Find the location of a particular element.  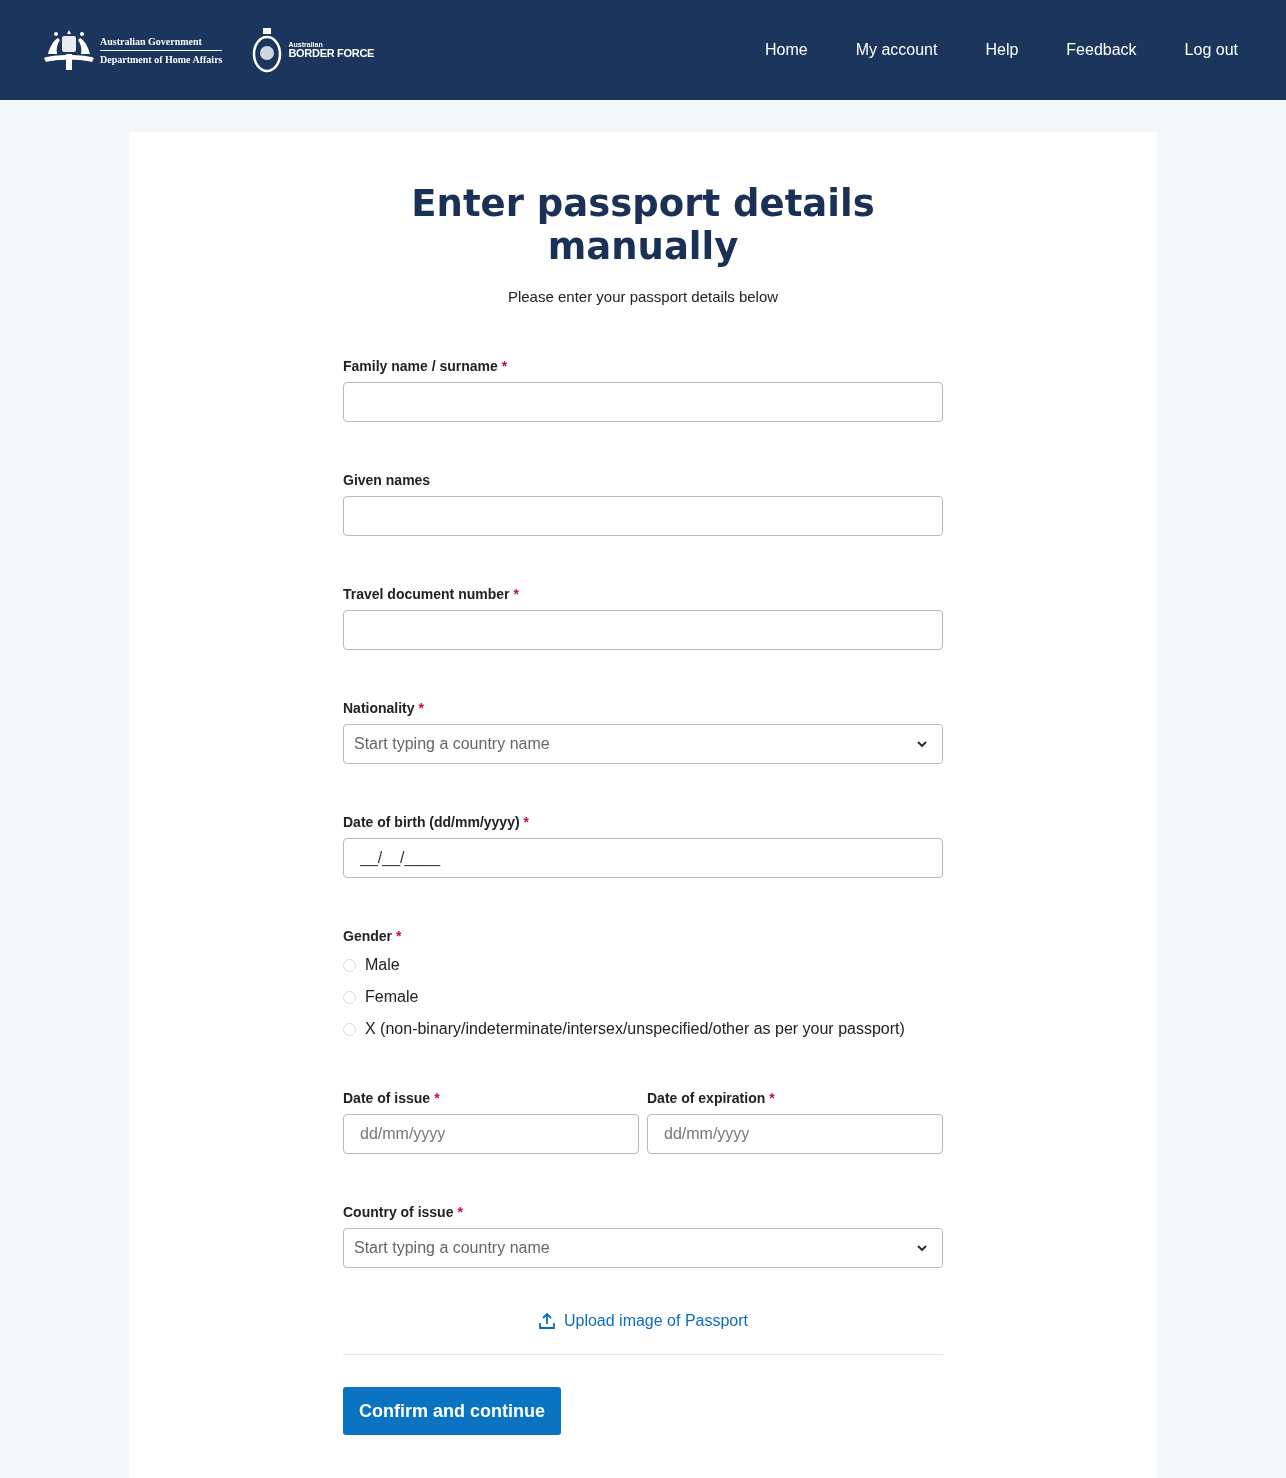

logo-text: BORDER FORCE is located at coordinates (331, 53).